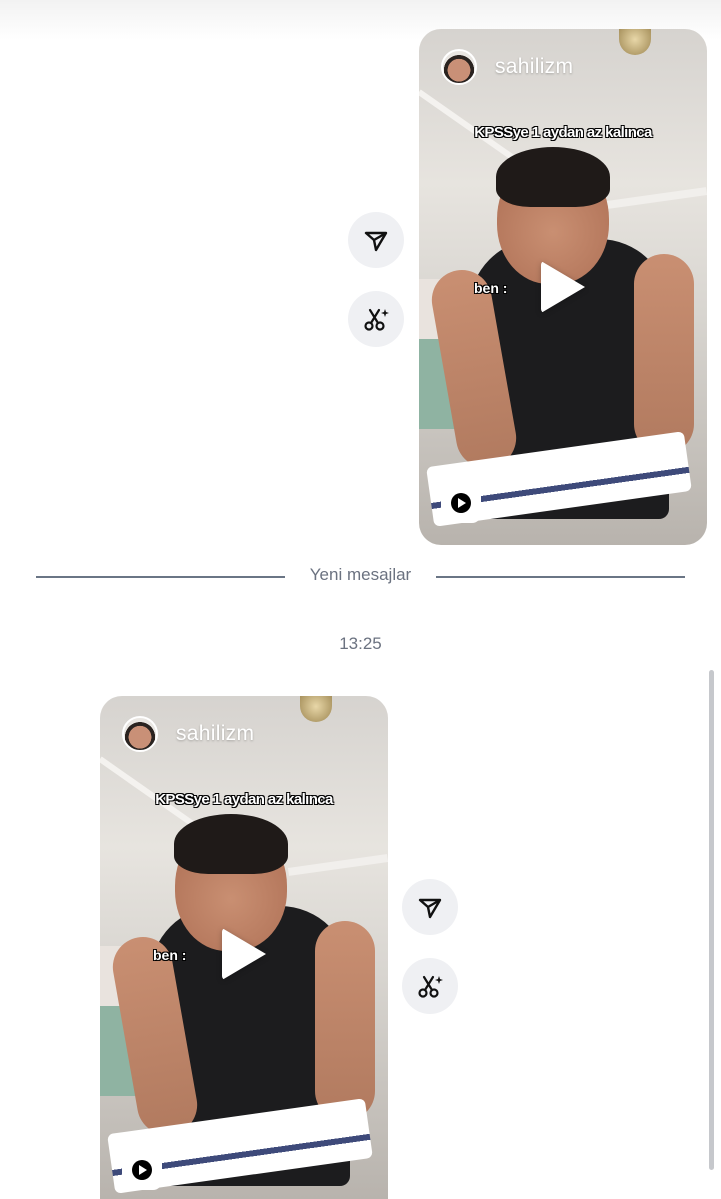 The width and height of the screenshot is (721, 1199). Describe the element at coordinates (711, 920) in the screenshot. I see `scrollbar` at that location.